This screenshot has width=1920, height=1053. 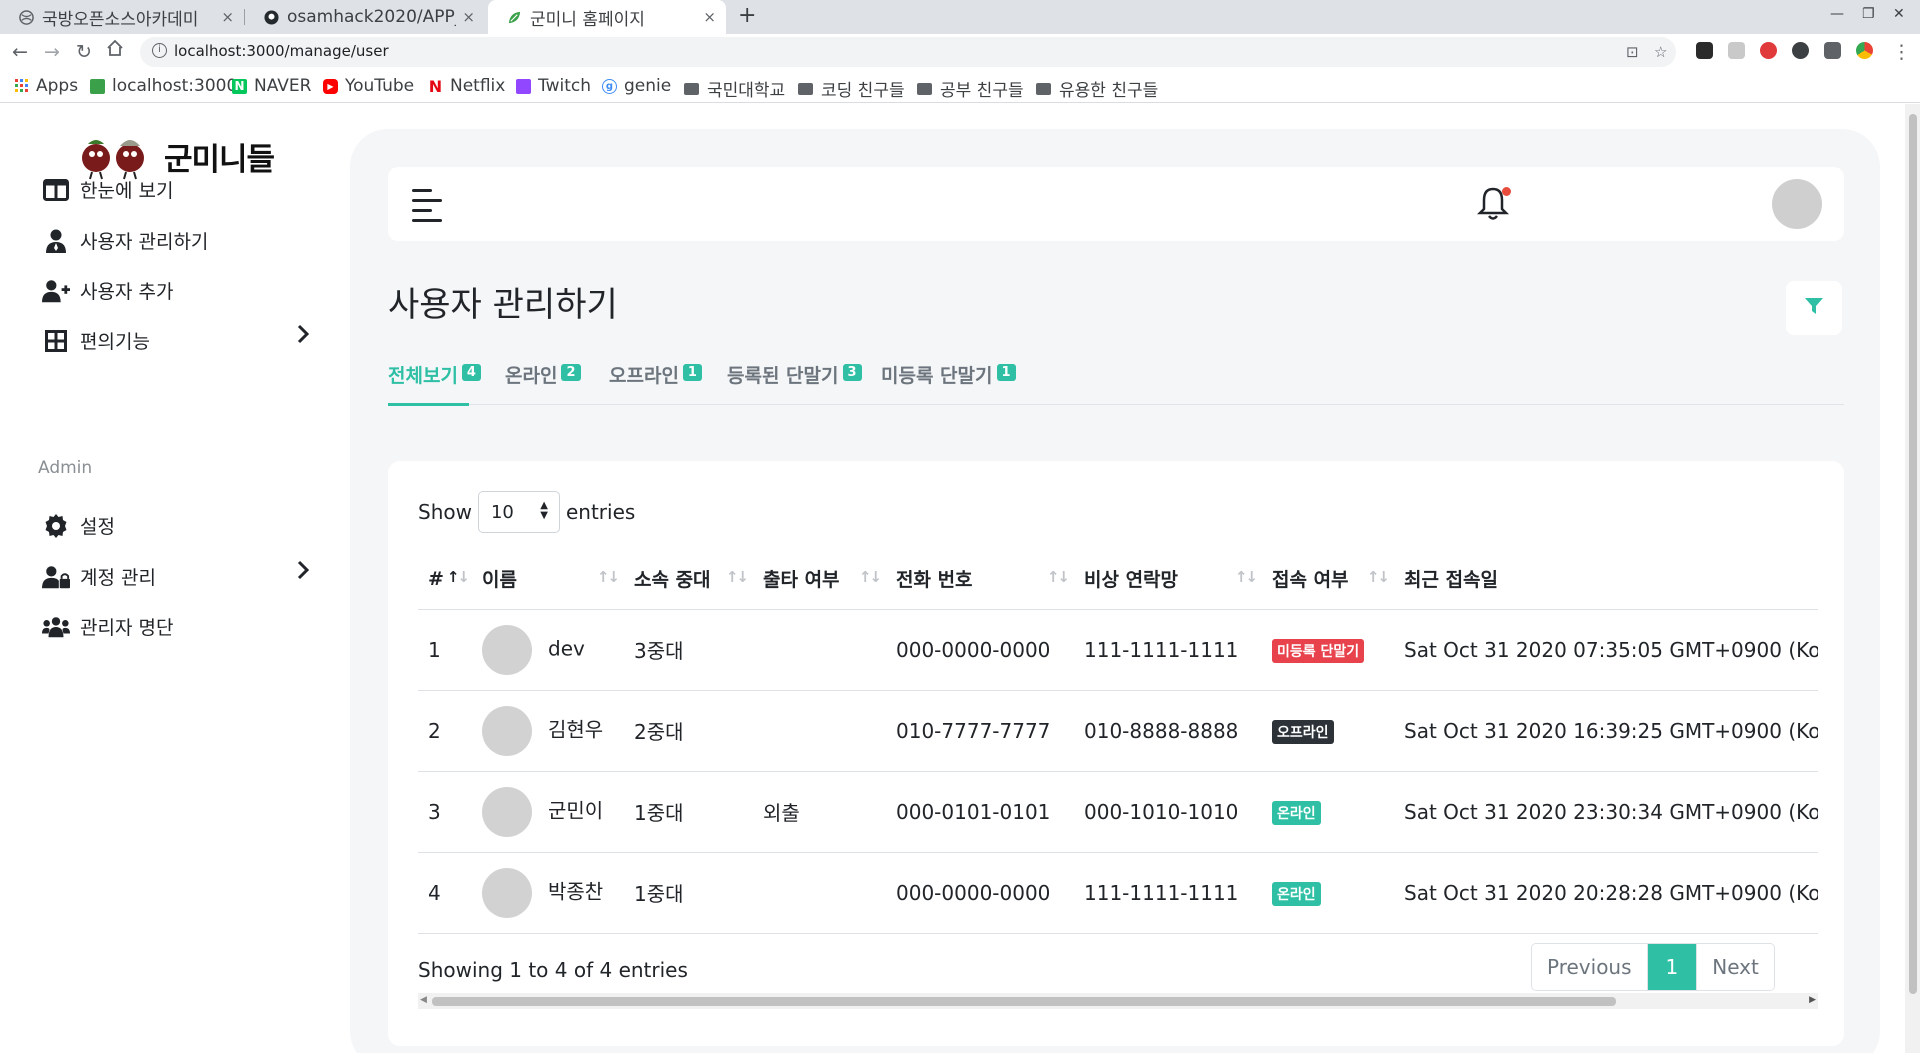 I want to click on menu-dots-icon: ⋮, so click(x=1901, y=52).